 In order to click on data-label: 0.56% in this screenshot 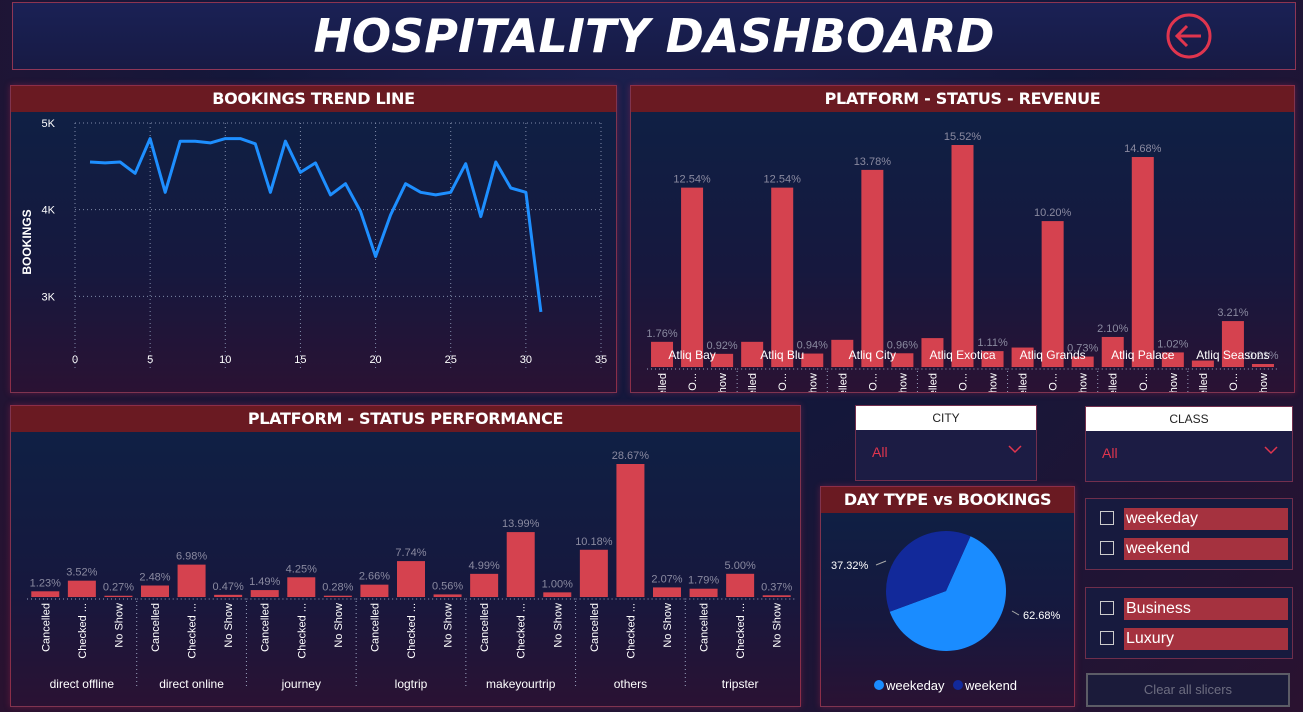, I will do `click(447, 586)`.